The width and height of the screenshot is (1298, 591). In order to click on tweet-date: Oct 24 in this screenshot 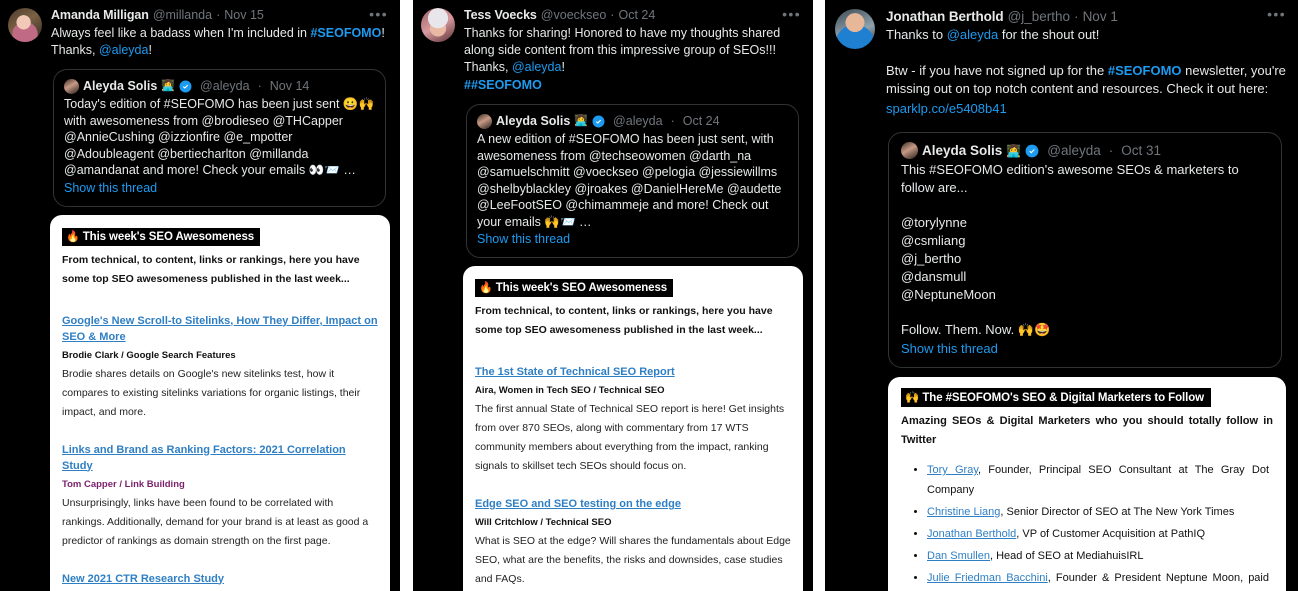, I will do `click(636, 15)`.